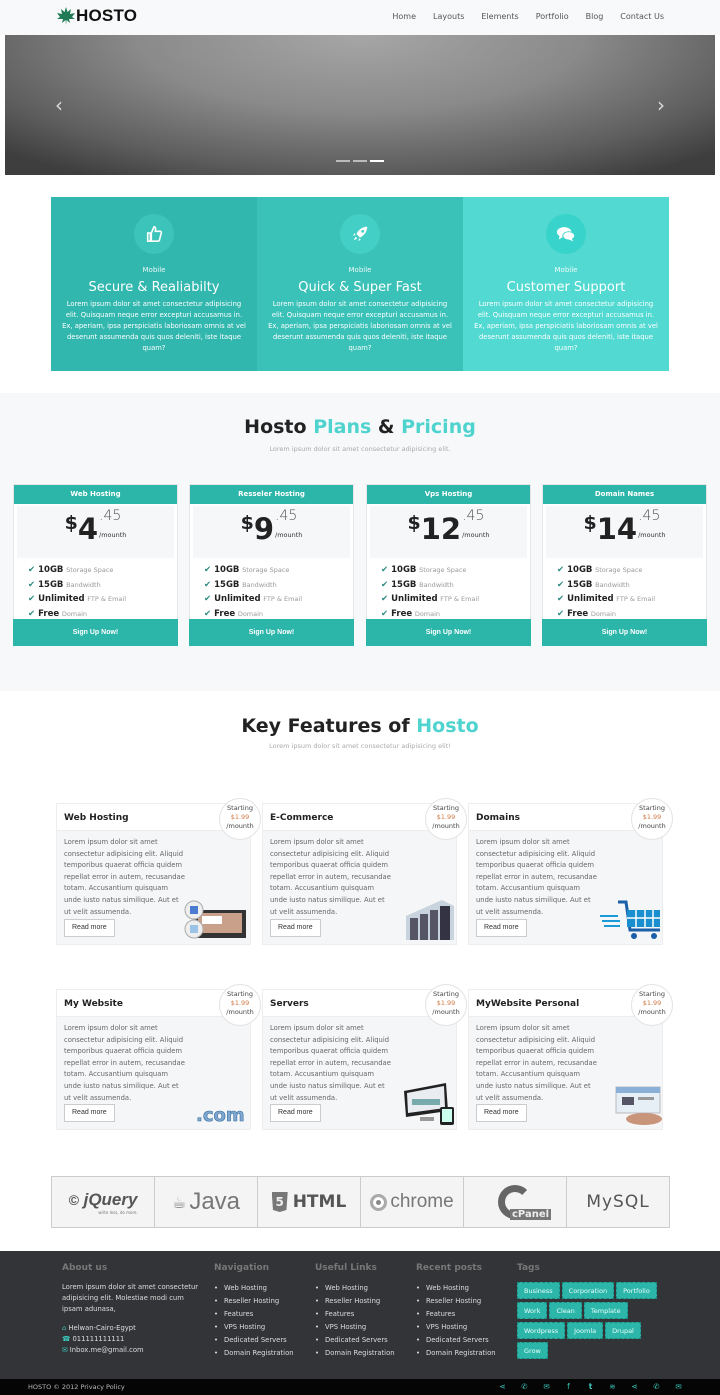  I want to click on contact-address: ⌂ Helwan-Cairo-Egypt, so click(132, 1328).